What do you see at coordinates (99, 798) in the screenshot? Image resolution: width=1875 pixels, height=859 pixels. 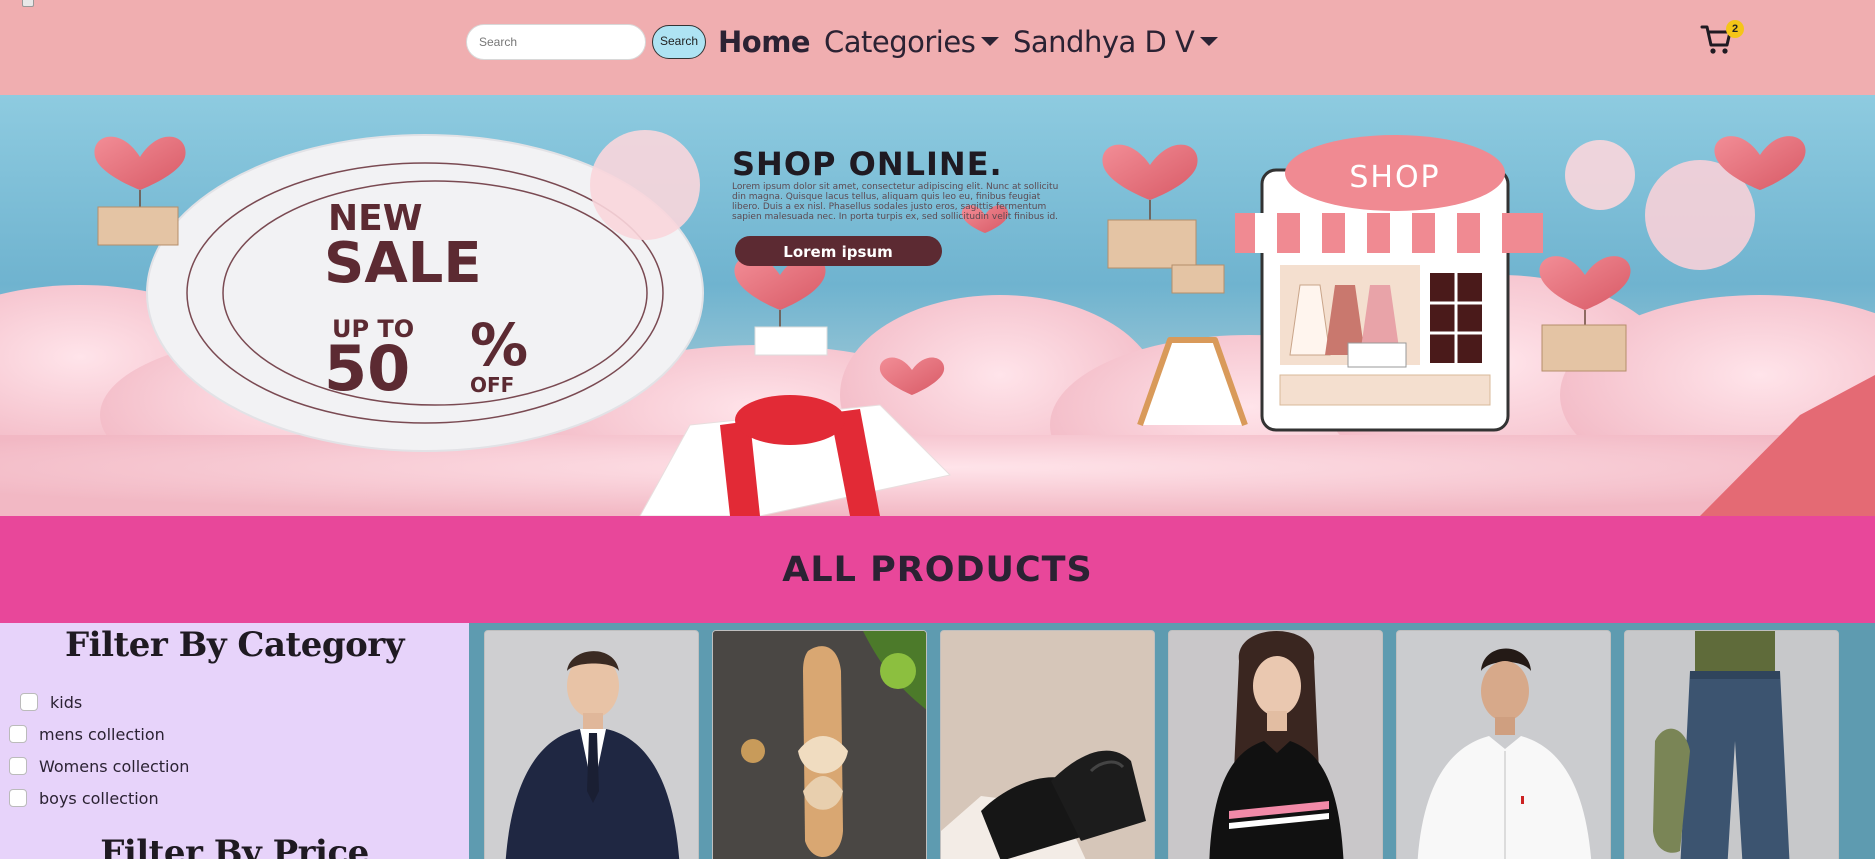 I see `filter-category-label: boys collection` at bounding box center [99, 798].